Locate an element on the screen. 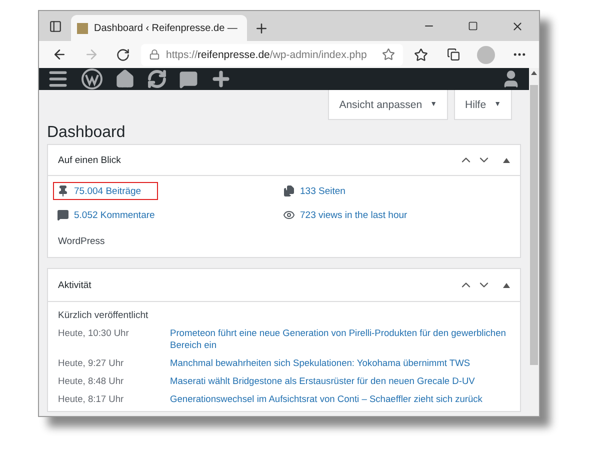  home-icon is located at coordinates (125, 79).